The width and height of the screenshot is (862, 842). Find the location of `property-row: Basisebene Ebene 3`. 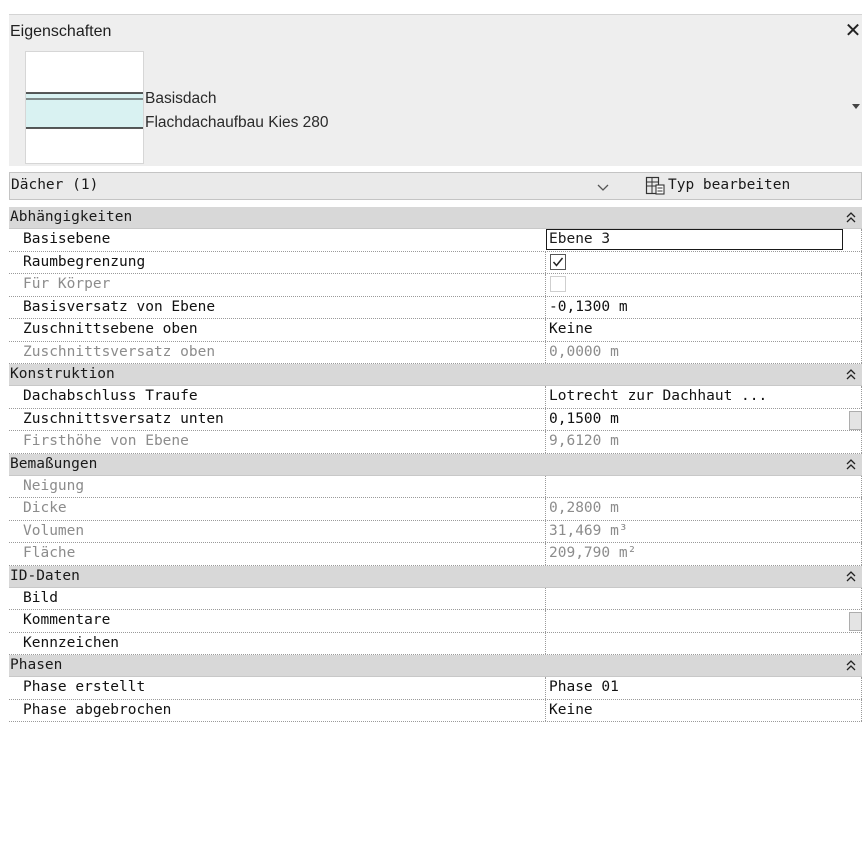

property-row: Basisebene Ebene 3 is located at coordinates (435, 240).